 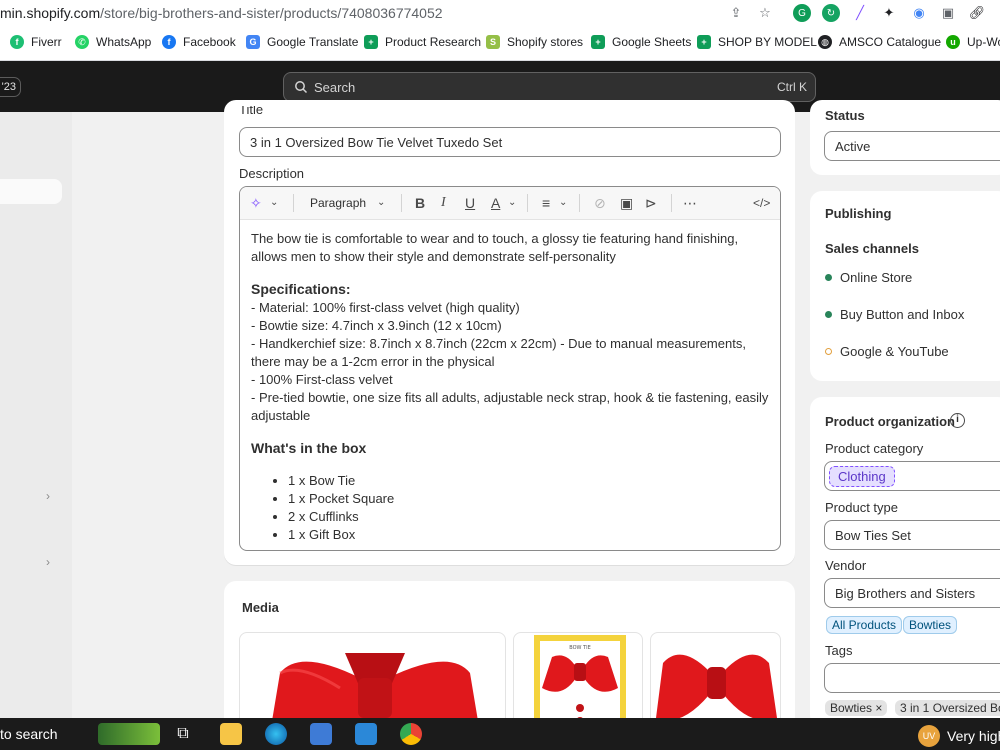 What do you see at coordinates (825, 42) in the screenshot?
I see `globe-icon: ◍` at bounding box center [825, 42].